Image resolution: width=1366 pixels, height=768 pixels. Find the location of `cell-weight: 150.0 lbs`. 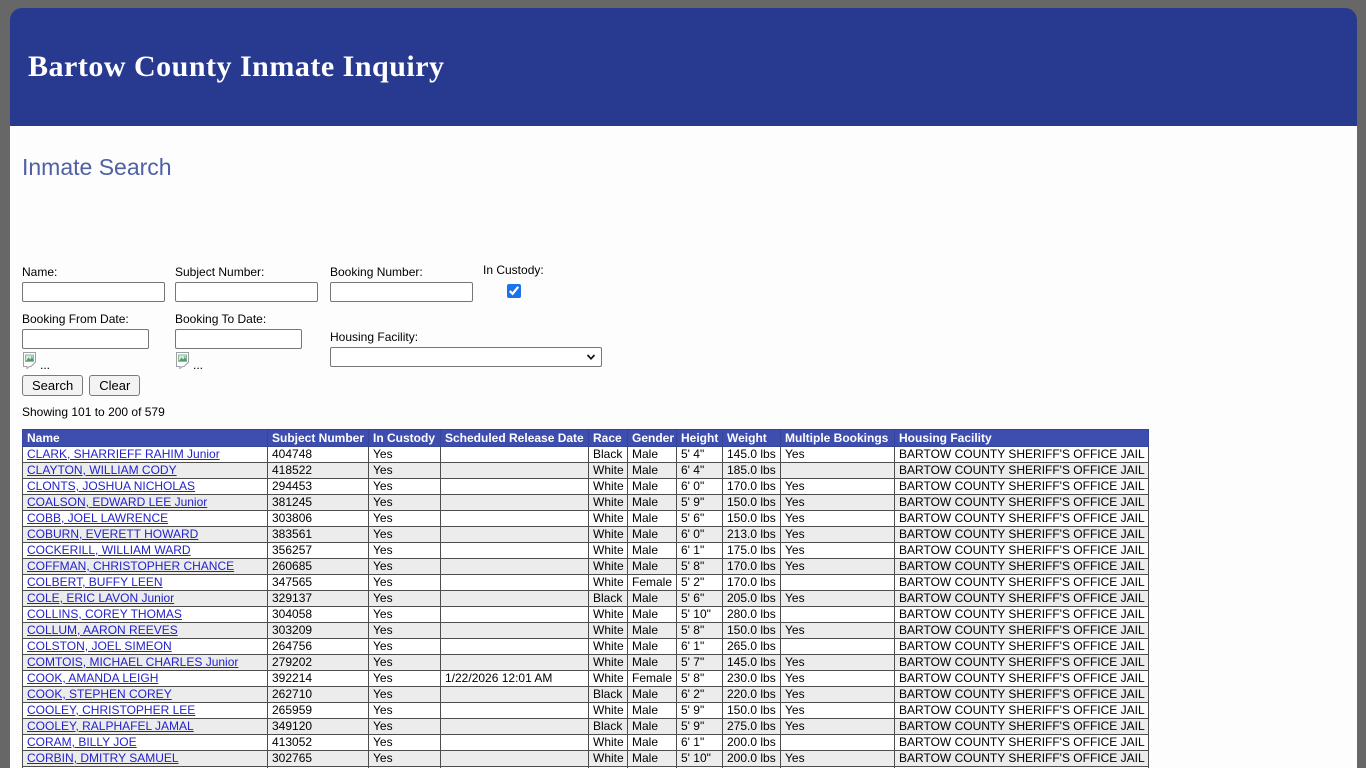

cell-weight: 150.0 lbs is located at coordinates (751, 630).